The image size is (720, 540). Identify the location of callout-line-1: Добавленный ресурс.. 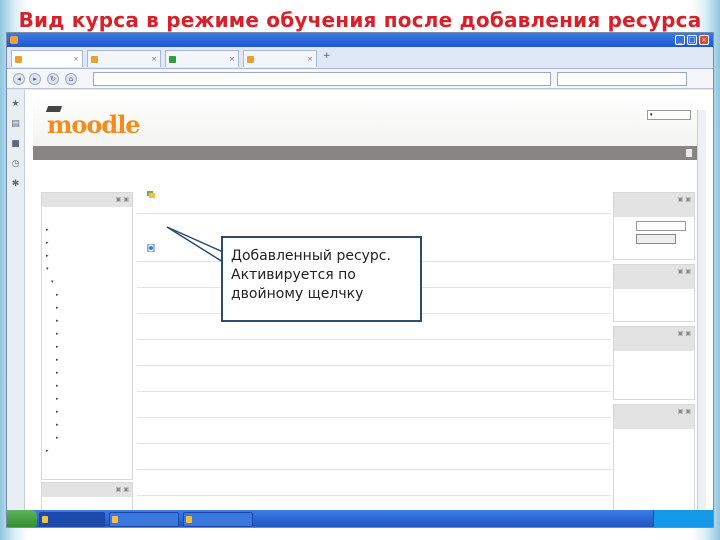
(311, 256).